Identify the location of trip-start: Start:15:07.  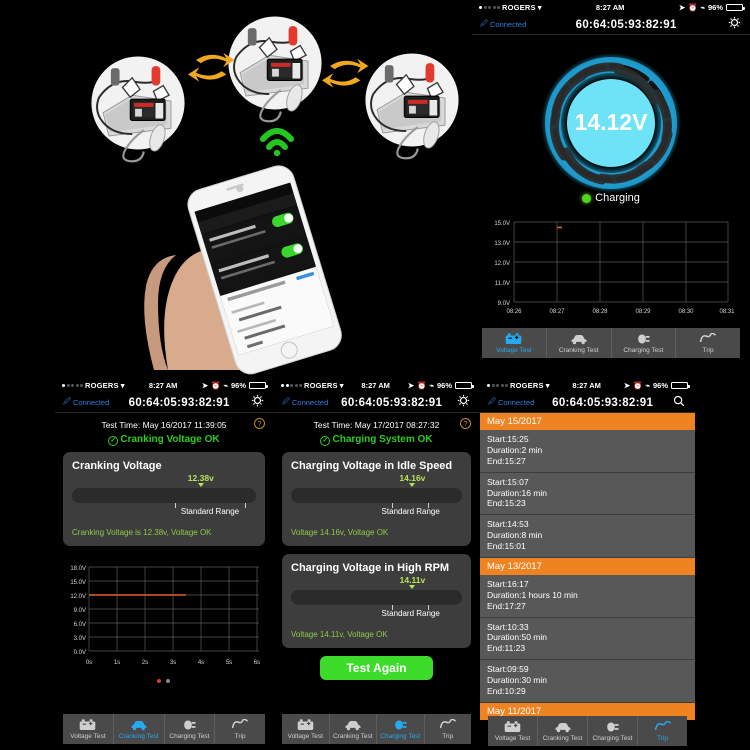
(508, 481).